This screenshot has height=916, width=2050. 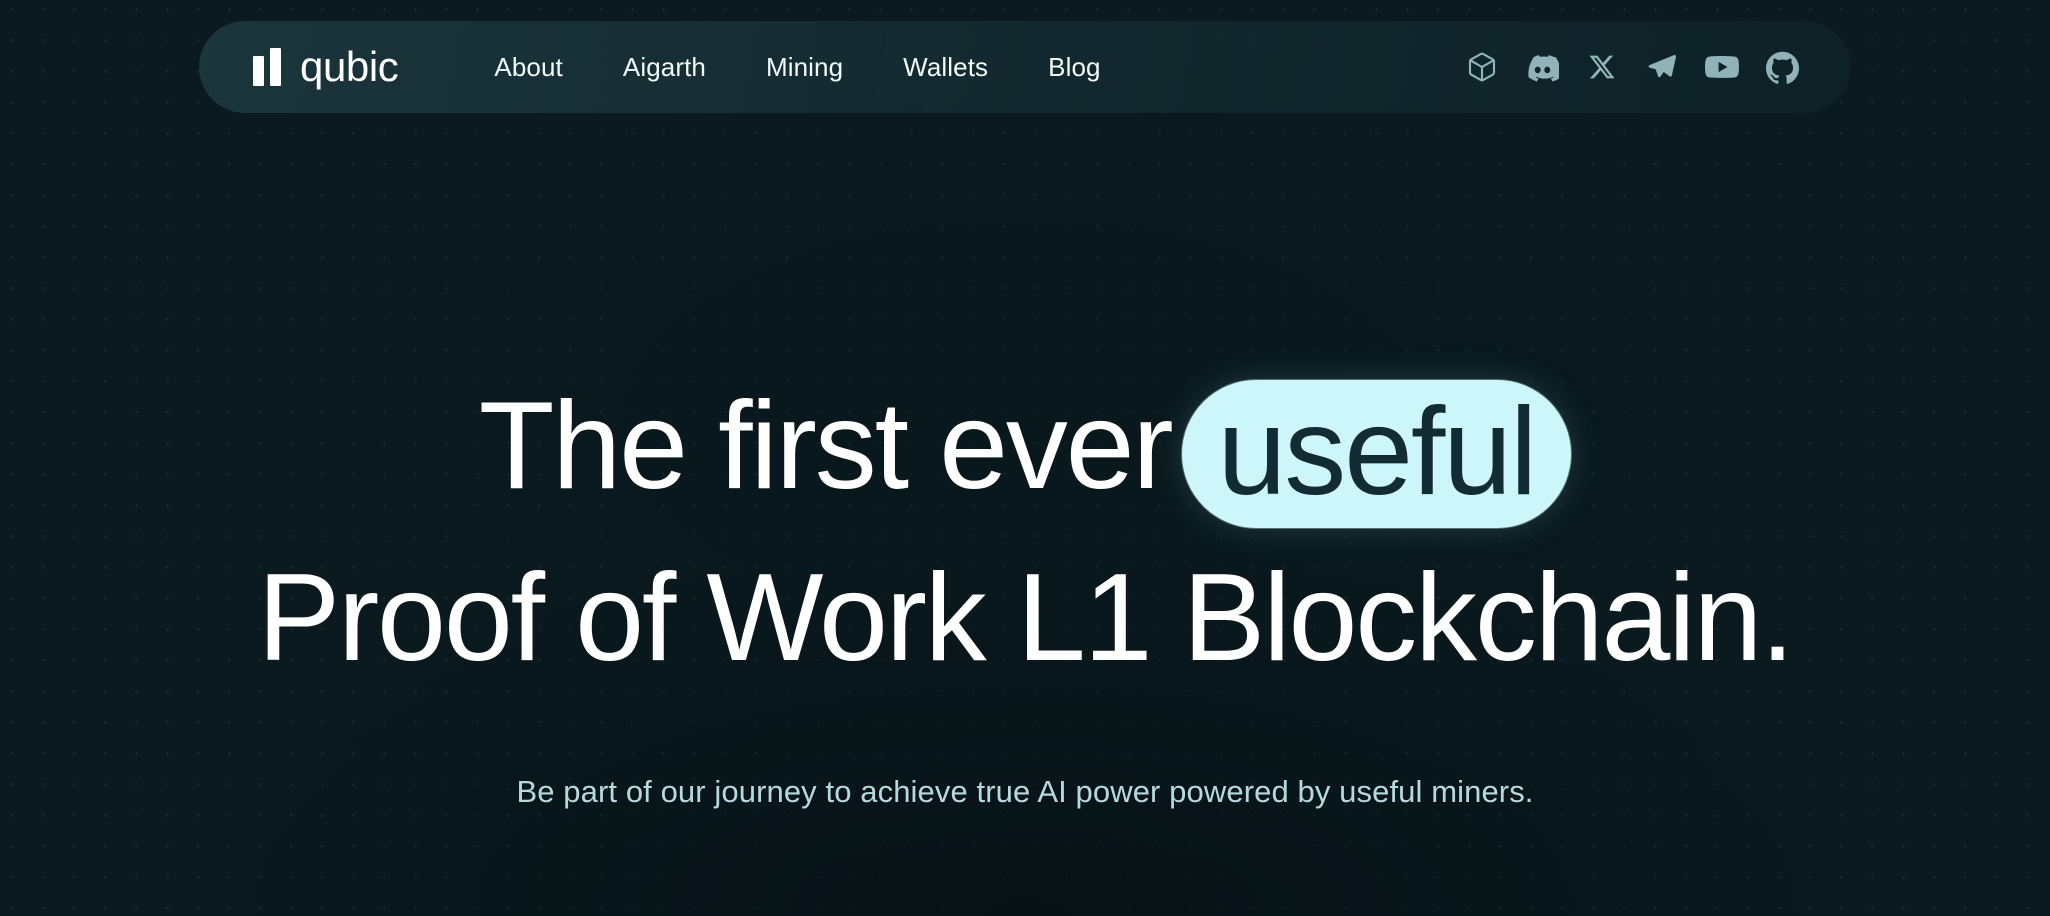 What do you see at coordinates (1376, 454) in the screenshot?
I see `headline-highlight-pill: useful` at bounding box center [1376, 454].